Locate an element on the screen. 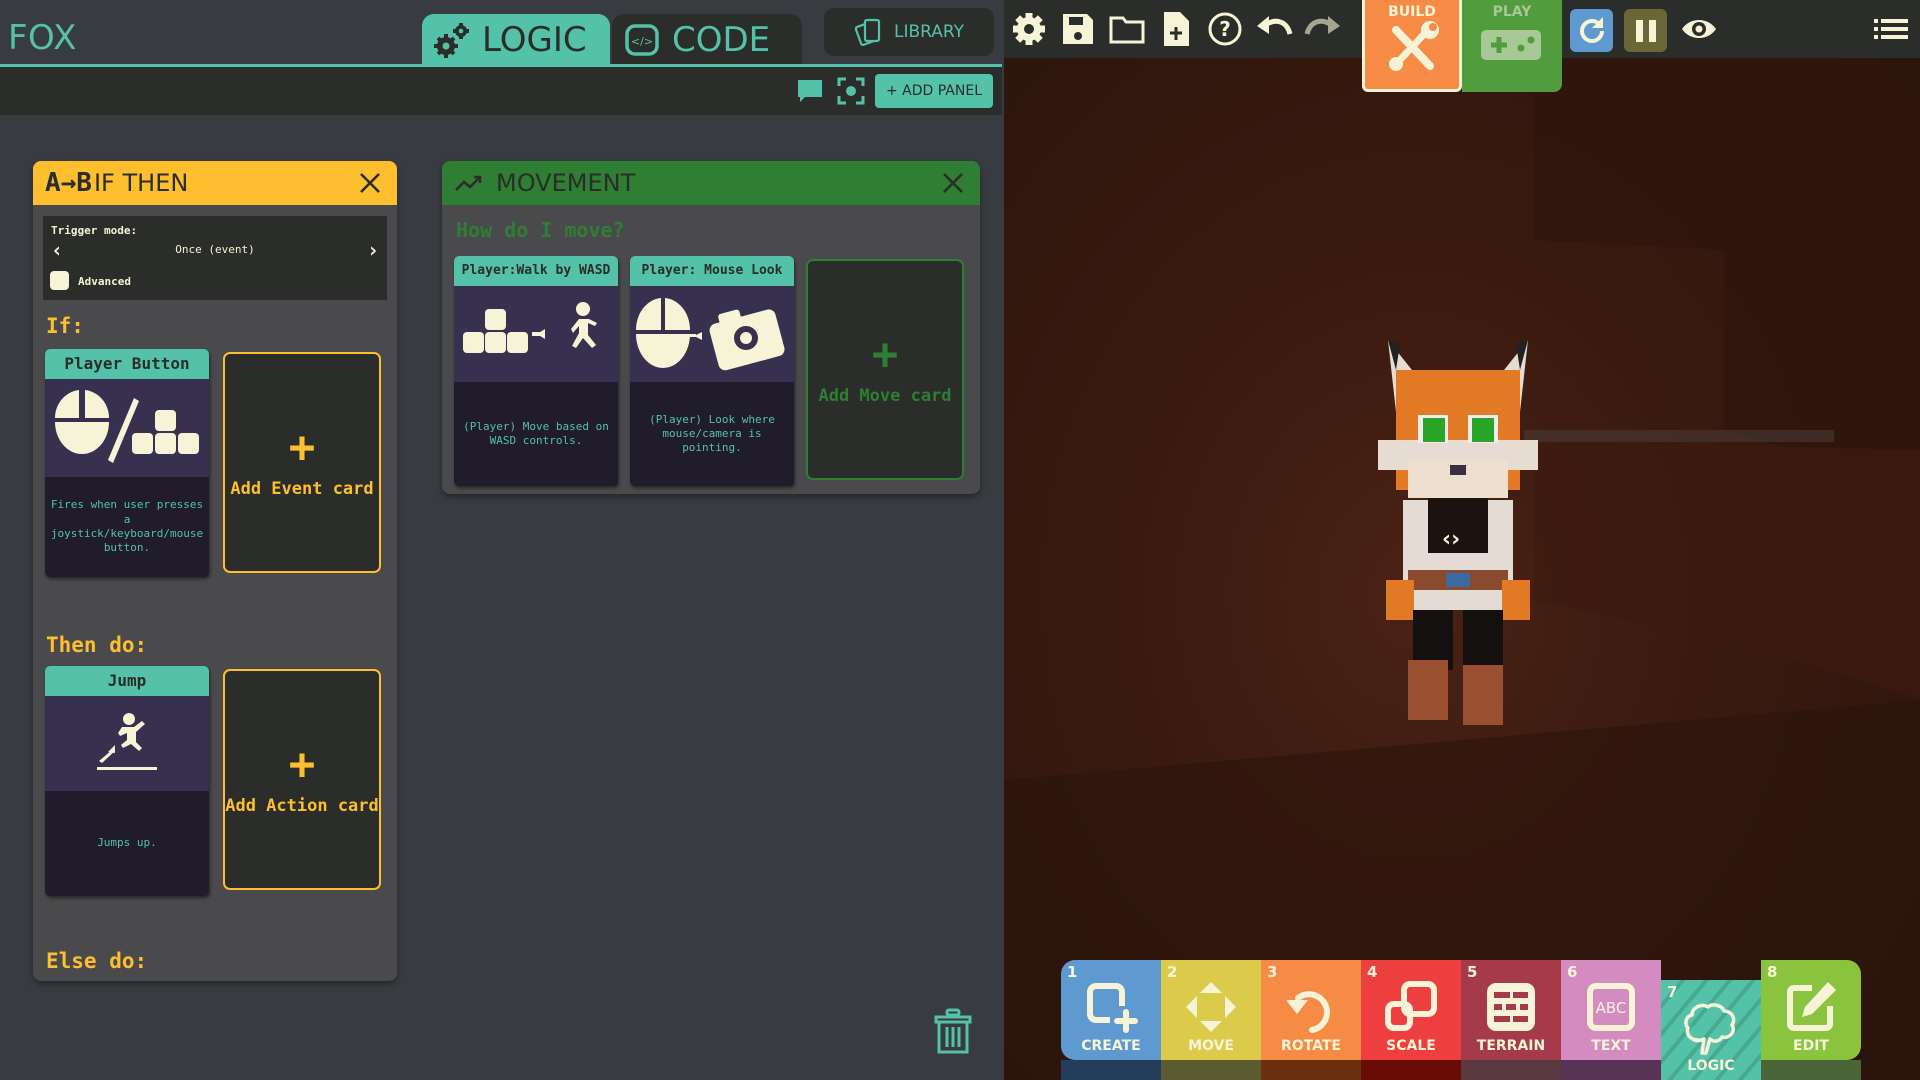  tab-code: </> CODE is located at coordinates (707, 39).